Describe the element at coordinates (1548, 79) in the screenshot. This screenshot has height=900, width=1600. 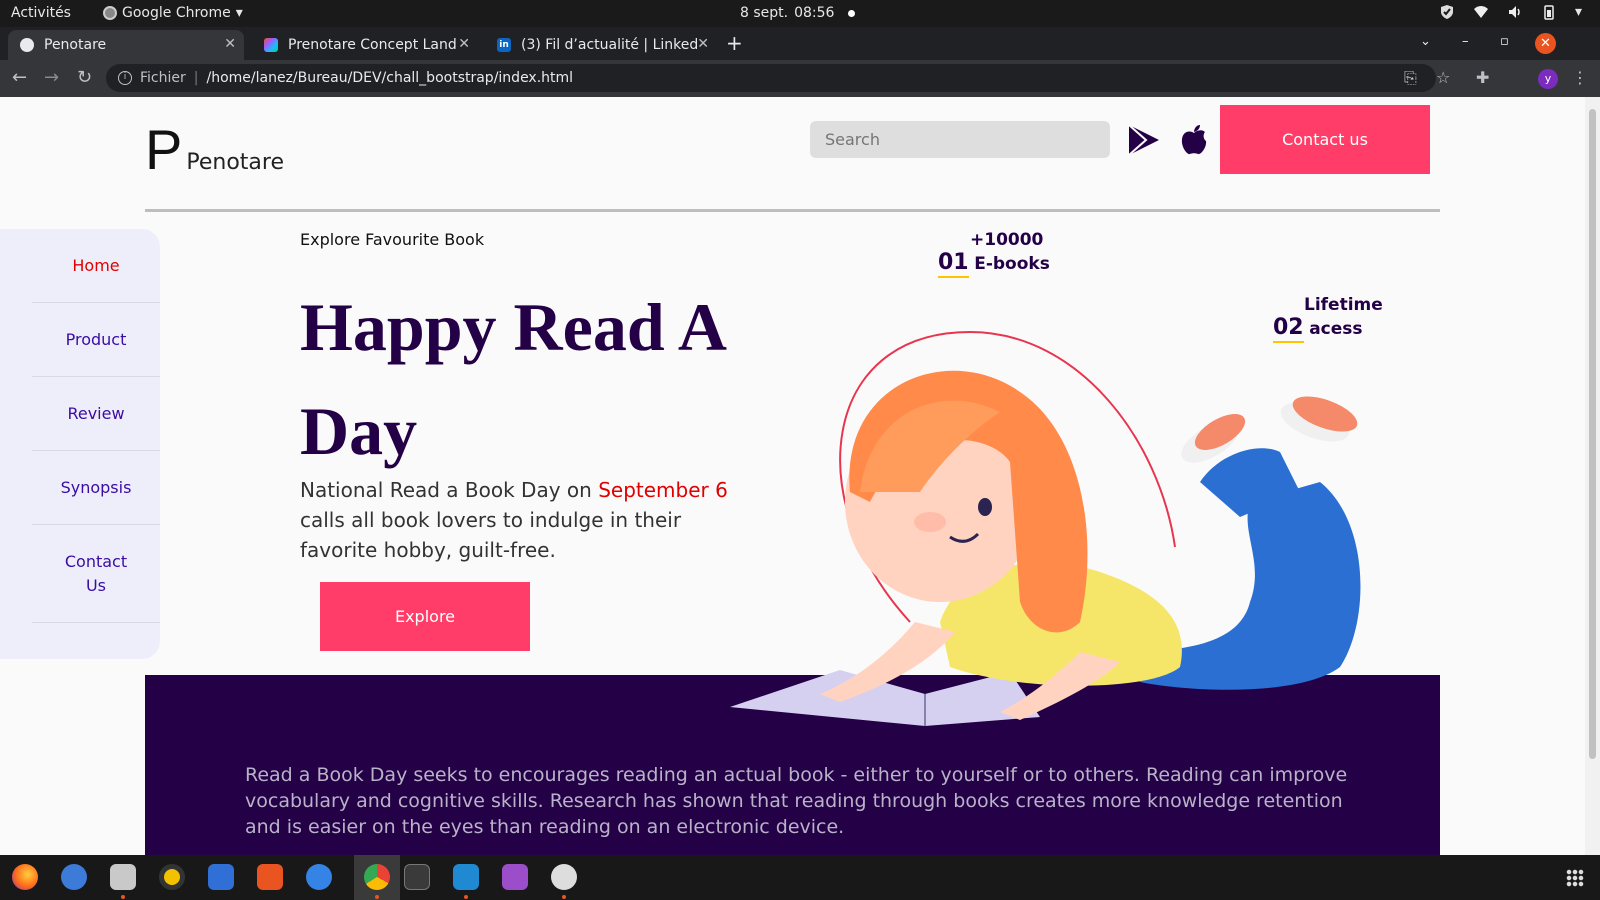
I see `profile-avatar: y` at that location.